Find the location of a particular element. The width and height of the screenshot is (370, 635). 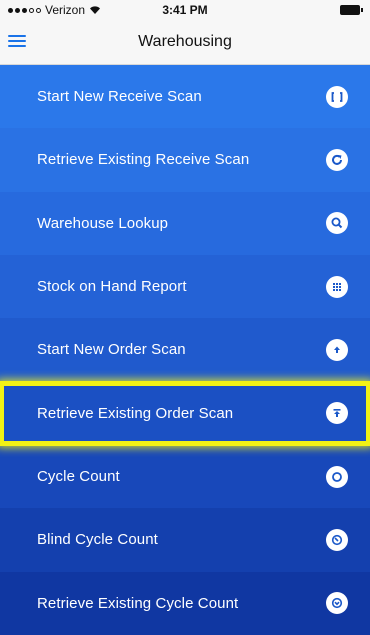

signal-icon is located at coordinates (24, 10).